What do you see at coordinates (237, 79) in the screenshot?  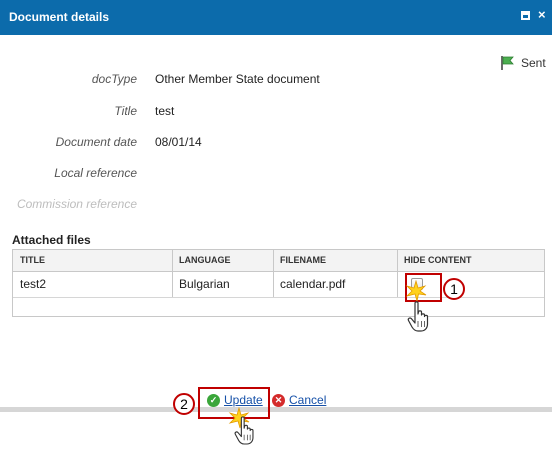 I see `doctype-value: Other Member State document` at bounding box center [237, 79].